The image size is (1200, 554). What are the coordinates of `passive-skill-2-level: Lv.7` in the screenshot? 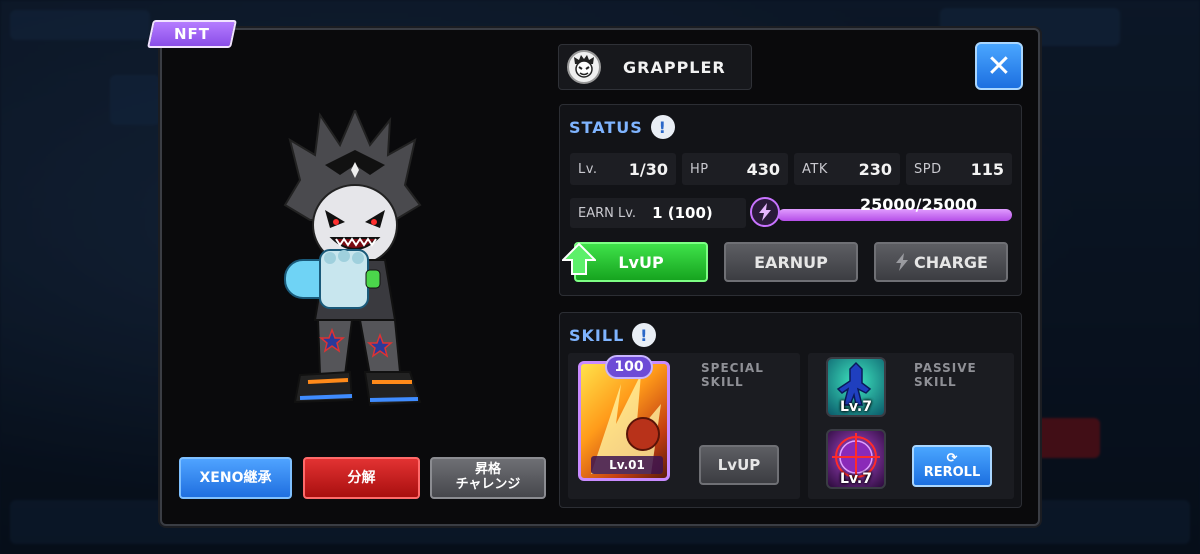 It's located at (856, 479).